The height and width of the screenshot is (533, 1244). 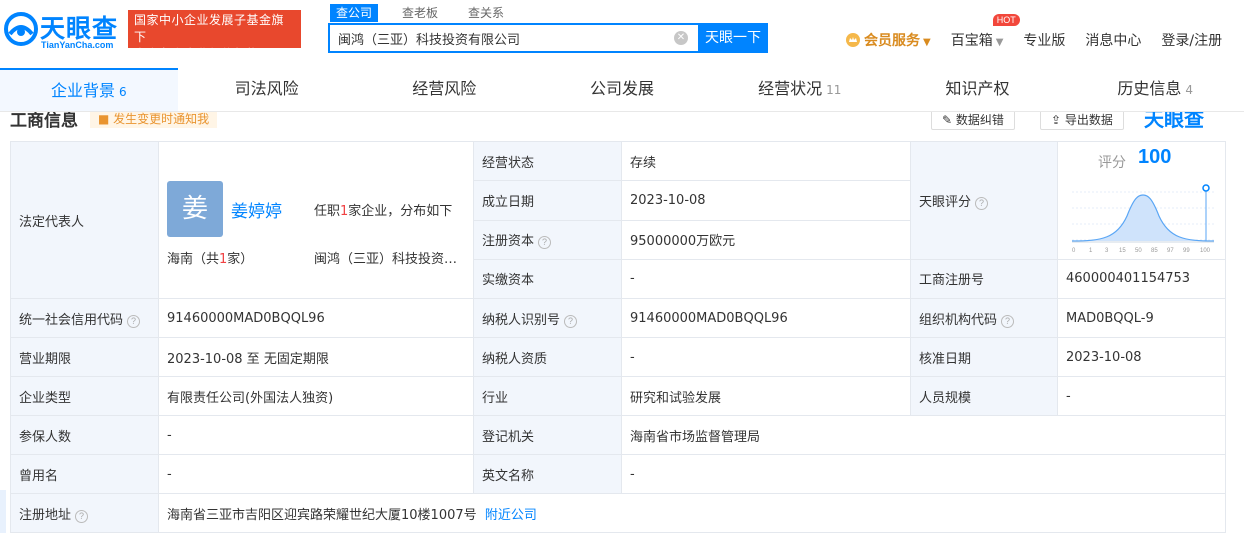 I want to click on credit-code-label-cell: 统一社会信用代码?, so click(x=84, y=318).